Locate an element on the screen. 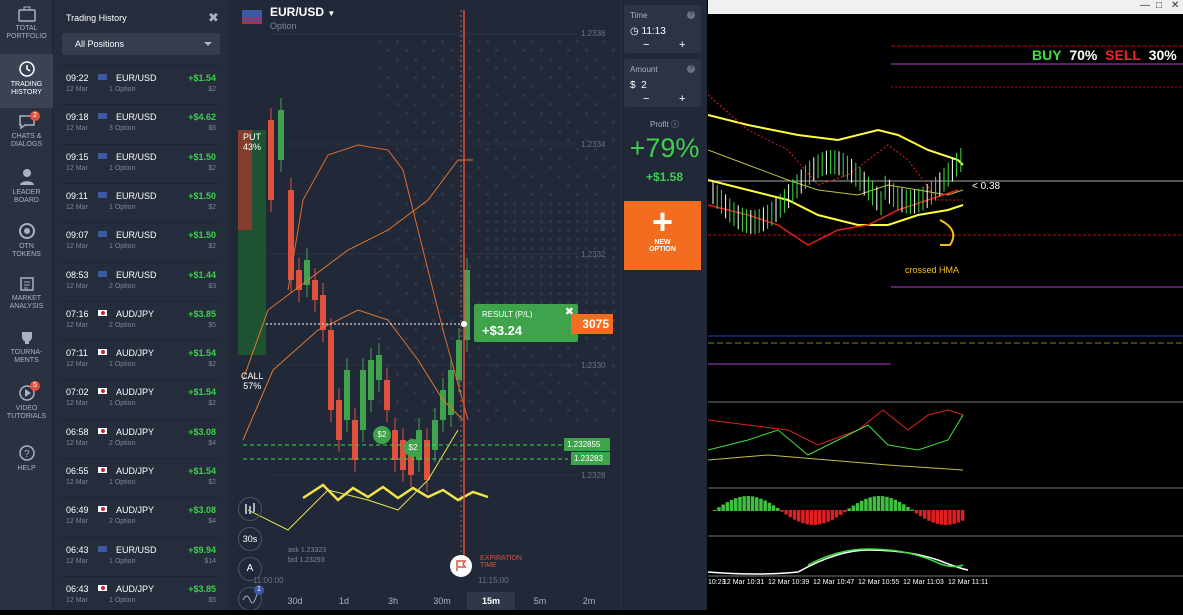 The image size is (1183, 615). amount-decrease-button: − is located at coordinates (646, 99).